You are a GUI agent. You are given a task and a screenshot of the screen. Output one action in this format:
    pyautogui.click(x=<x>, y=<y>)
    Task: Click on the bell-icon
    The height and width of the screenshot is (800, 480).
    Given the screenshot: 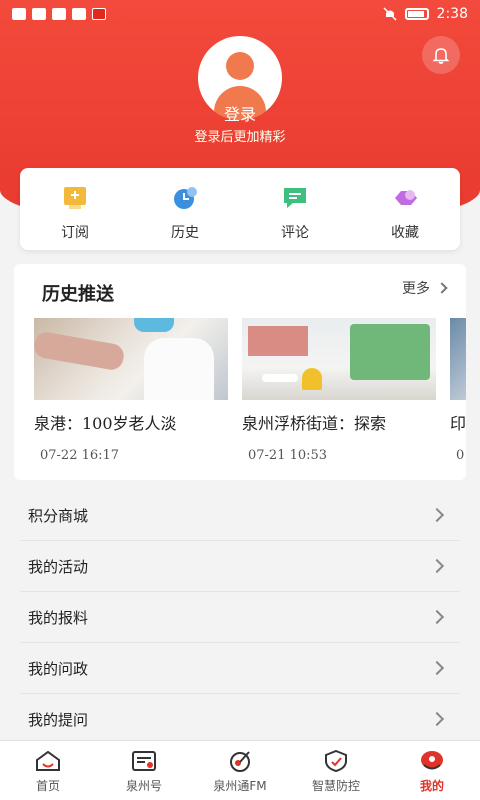 What is the action you would take?
    pyautogui.click(x=441, y=56)
    